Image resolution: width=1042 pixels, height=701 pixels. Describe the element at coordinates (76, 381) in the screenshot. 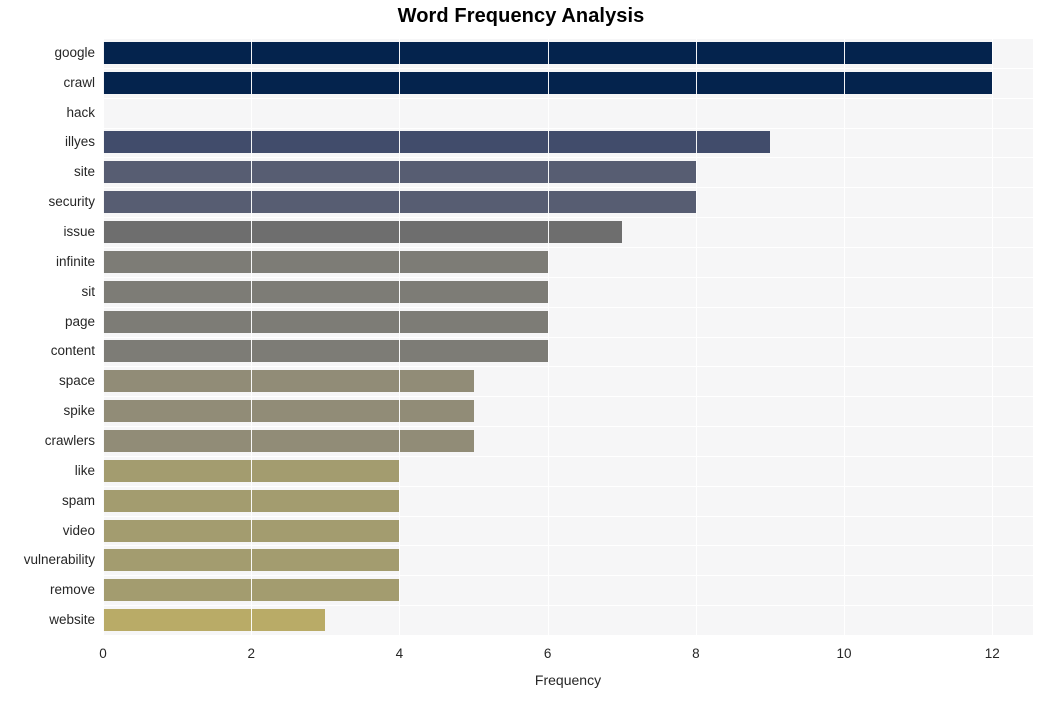

I see `y-tick-label: space` at that location.